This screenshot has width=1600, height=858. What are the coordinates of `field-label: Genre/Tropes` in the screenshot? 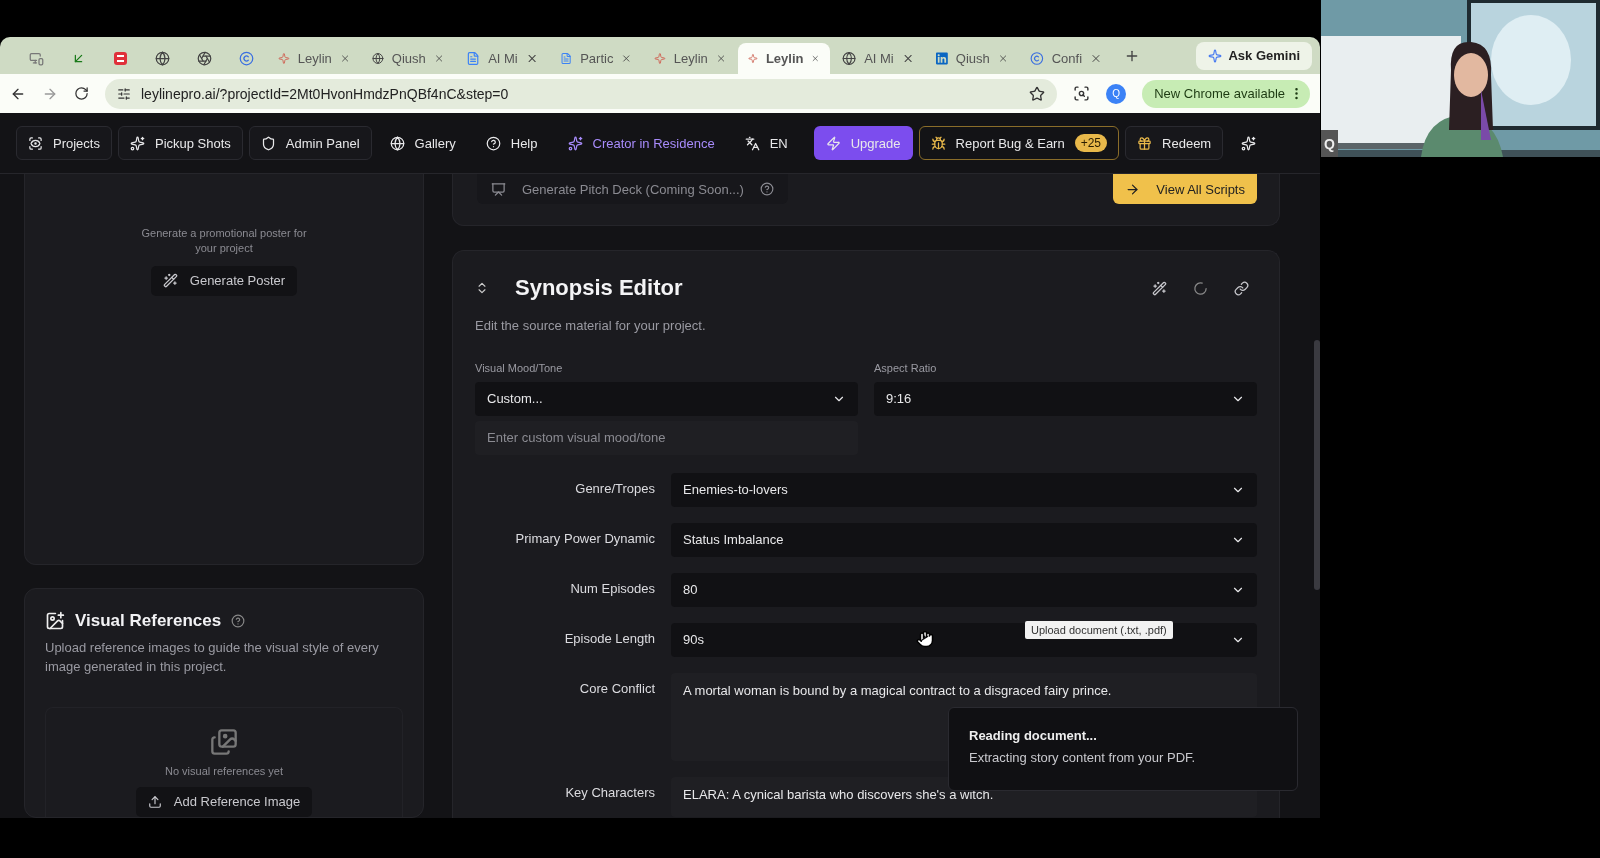 It's located at (614, 488).